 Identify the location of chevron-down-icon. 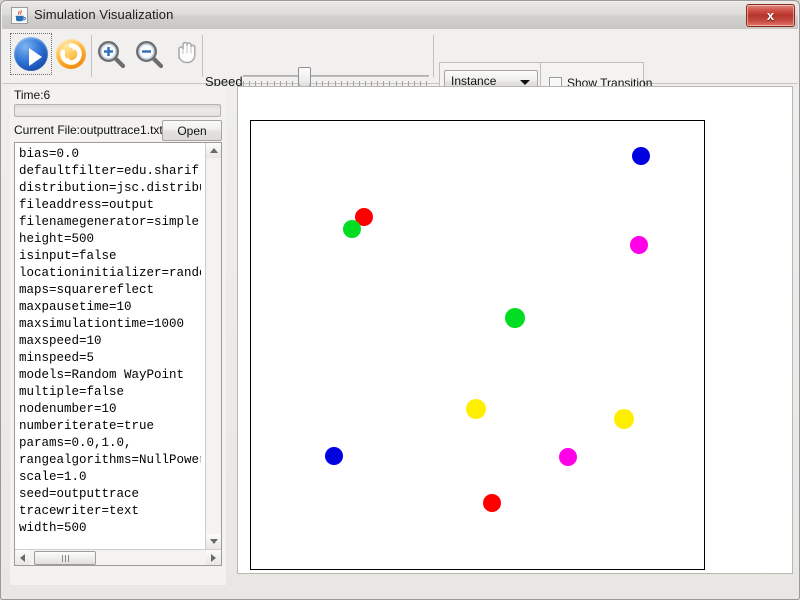
(525, 82).